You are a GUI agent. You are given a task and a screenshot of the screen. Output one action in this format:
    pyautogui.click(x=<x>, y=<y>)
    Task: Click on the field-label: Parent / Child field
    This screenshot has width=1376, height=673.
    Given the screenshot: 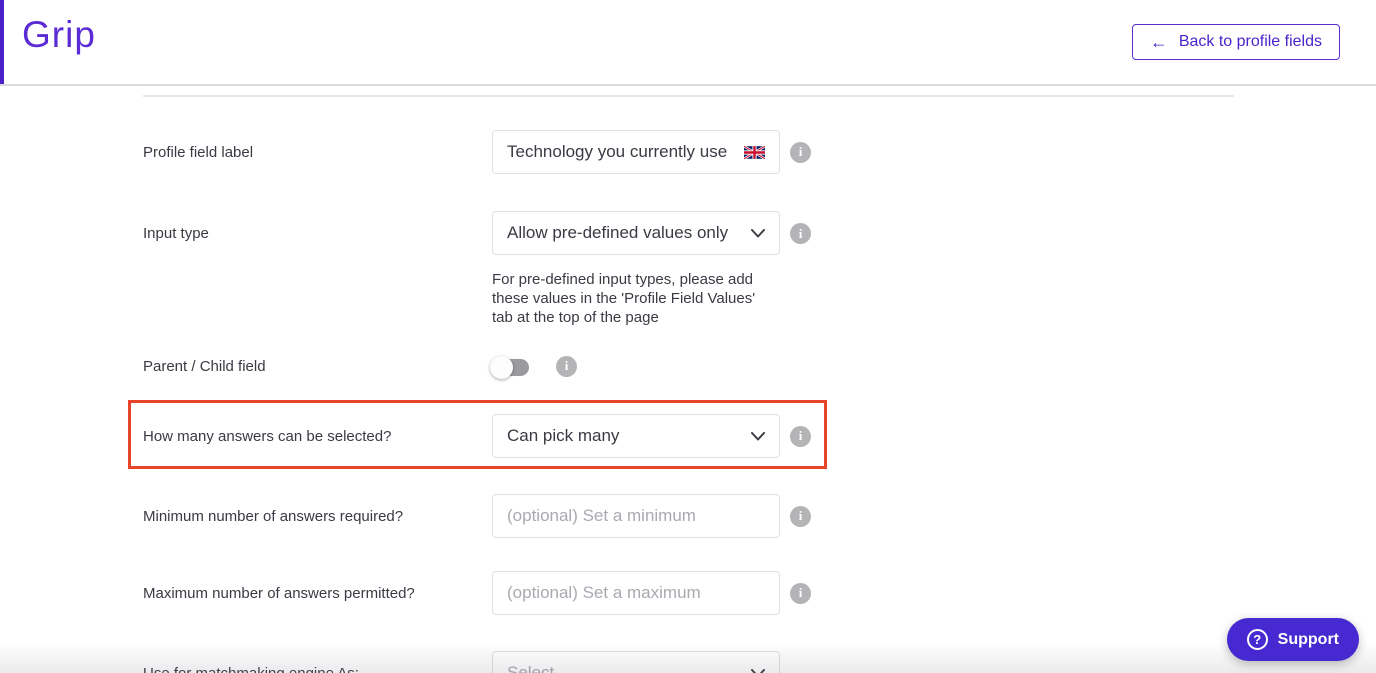 What is the action you would take?
    pyautogui.click(x=204, y=366)
    